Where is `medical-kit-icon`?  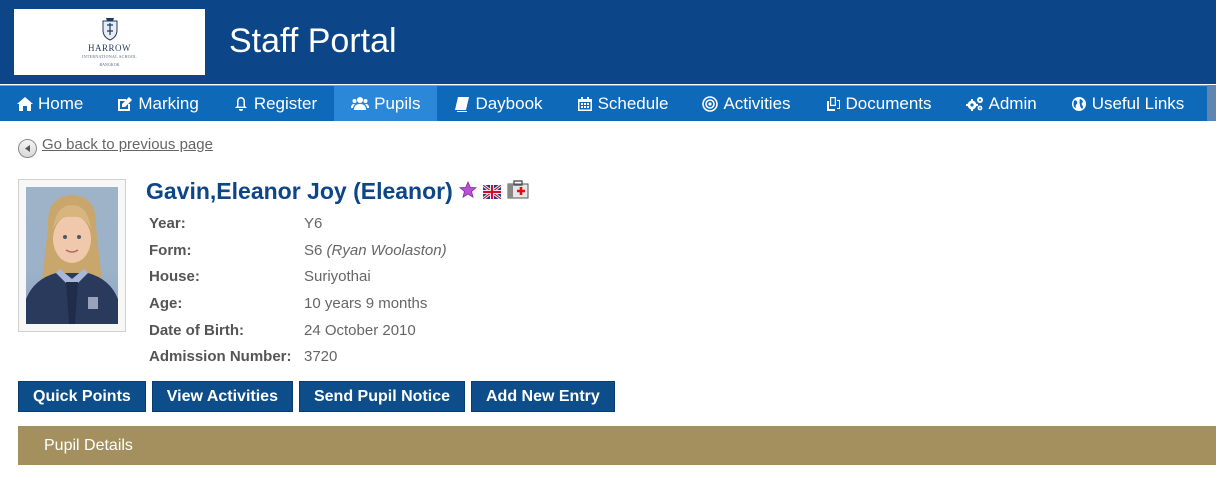
medical-kit-icon is located at coordinates (518, 191).